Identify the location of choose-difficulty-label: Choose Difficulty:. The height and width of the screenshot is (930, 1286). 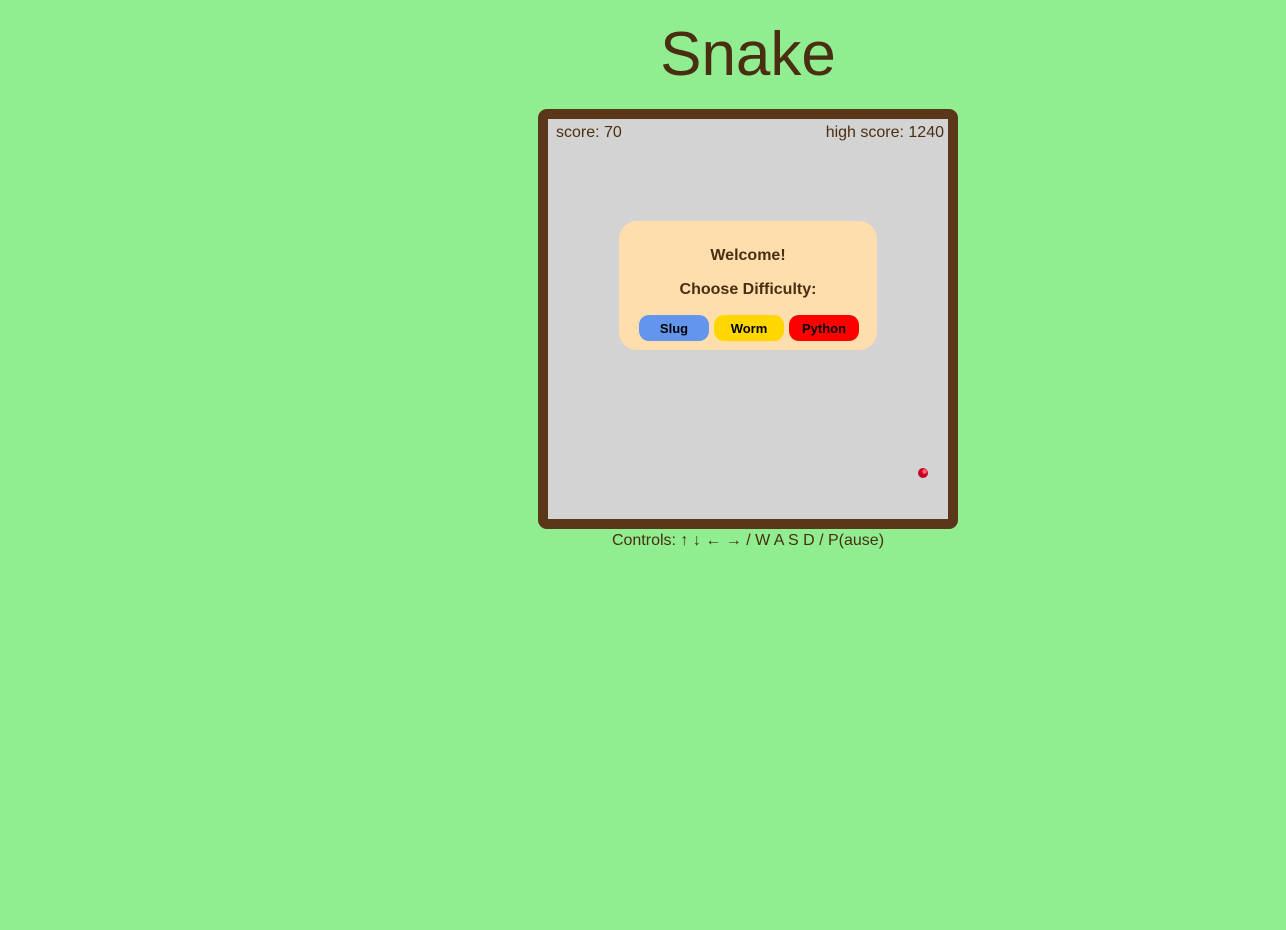
(748, 289).